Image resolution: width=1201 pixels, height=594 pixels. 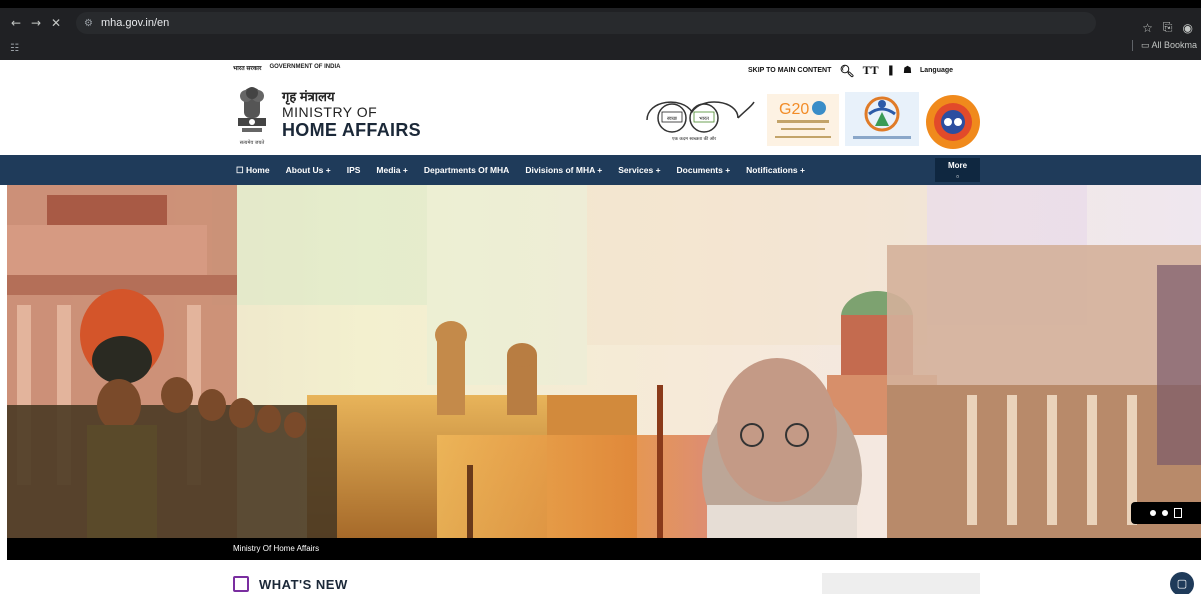 What do you see at coordinates (586, 23) in the screenshot?
I see `address-bar: ⚙ mha.gov.in/en` at bounding box center [586, 23].